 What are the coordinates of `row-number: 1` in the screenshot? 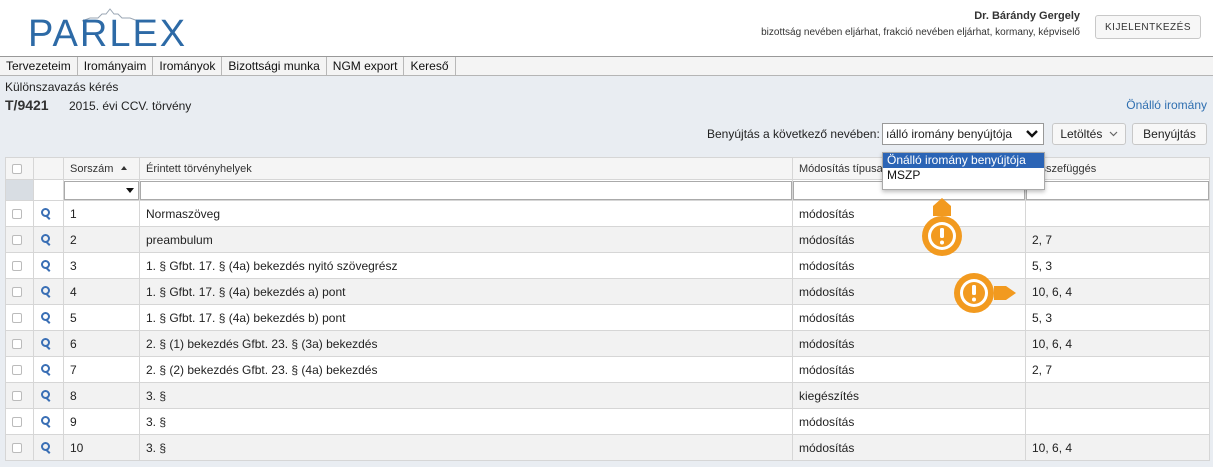 It's located at (101, 213).